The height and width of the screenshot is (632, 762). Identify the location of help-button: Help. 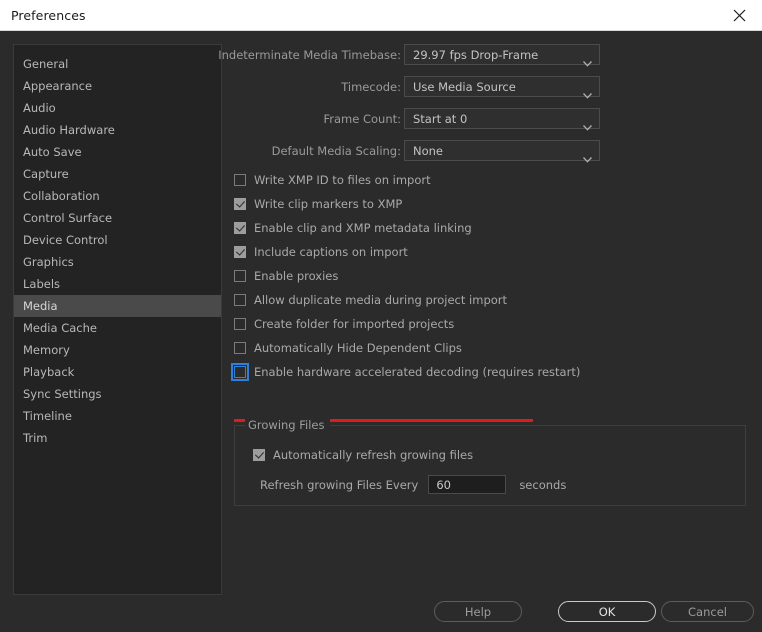
(478, 611).